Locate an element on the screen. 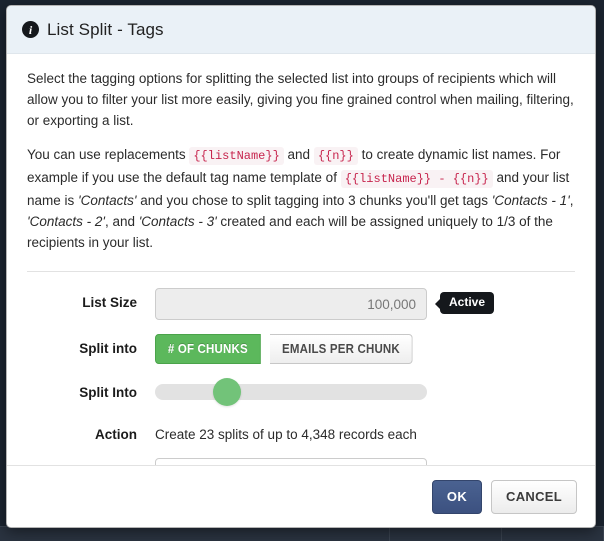 The width and height of the screenshot is (604, 541). split-mode-button-group: # OF CHUNKS EMAILS PER CHUNK is located at coordinates (365, 349).